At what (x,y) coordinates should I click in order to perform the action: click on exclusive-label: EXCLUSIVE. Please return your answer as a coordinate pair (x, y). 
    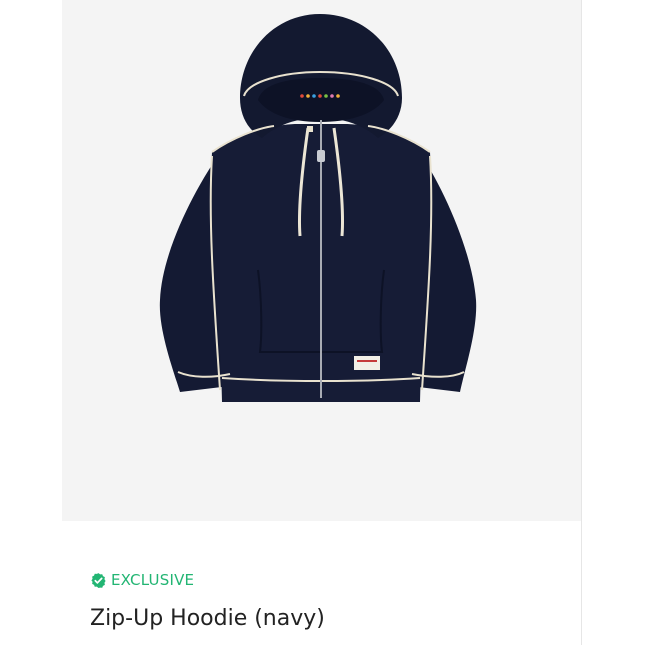
    Looking at the image, I should click on (153, 580).